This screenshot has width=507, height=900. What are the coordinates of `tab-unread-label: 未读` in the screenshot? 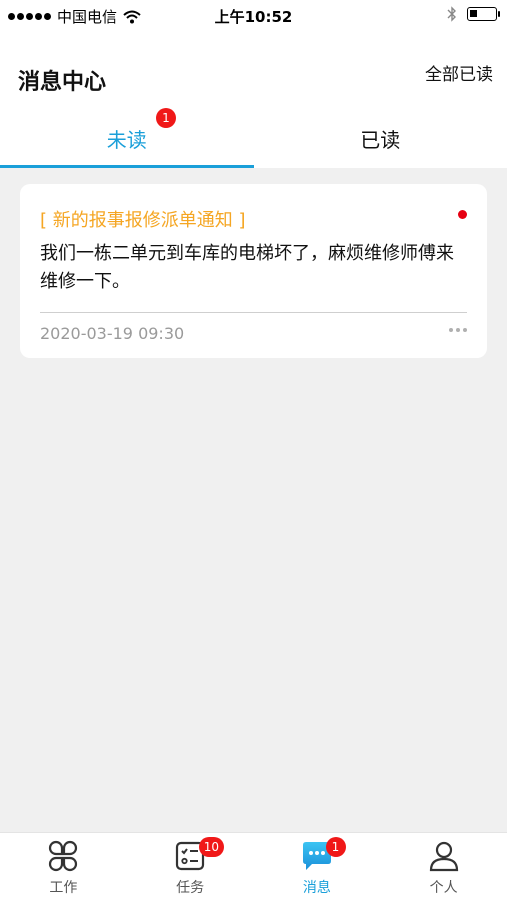 It's located at (126, 140).